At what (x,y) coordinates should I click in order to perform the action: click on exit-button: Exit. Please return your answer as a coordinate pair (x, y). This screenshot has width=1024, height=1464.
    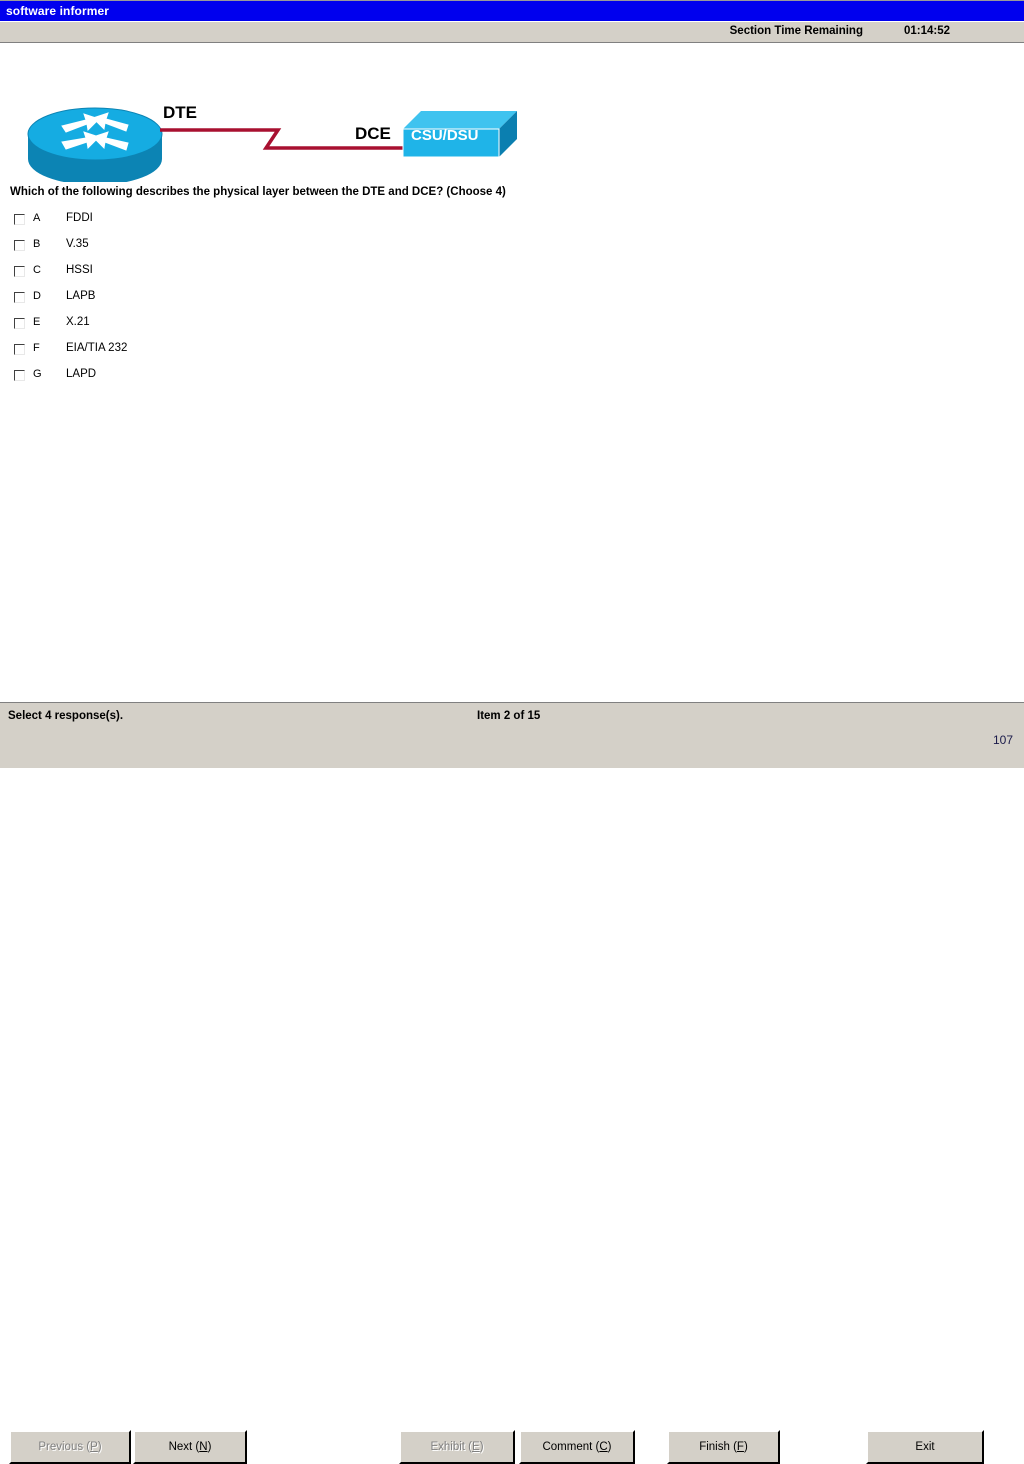
    Looking at the image, I should click on (925, 1447).